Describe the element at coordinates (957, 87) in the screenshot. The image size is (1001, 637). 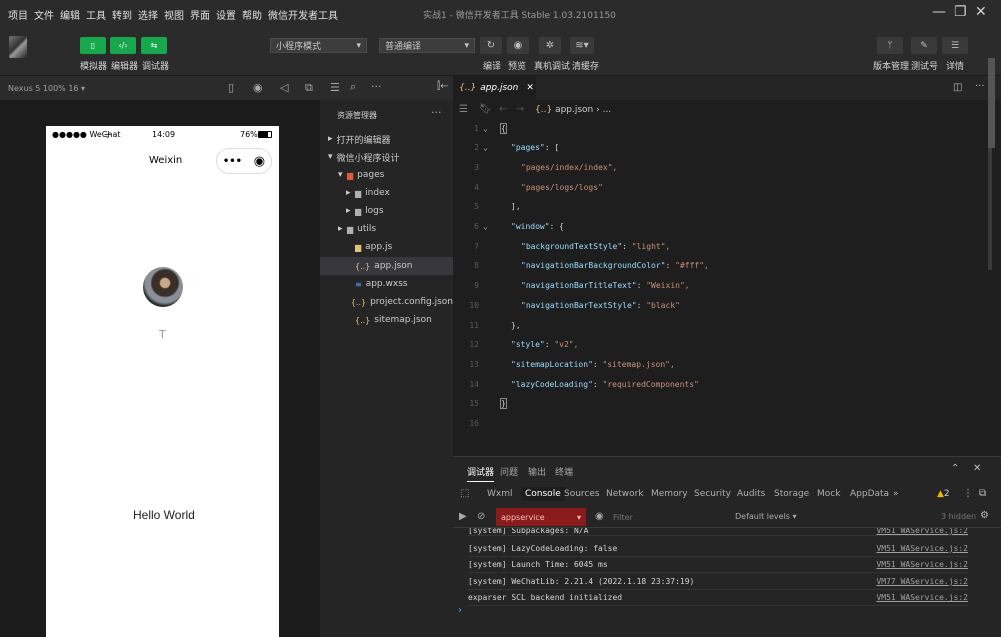
I see `split-editor-icon: ◫` at that location.